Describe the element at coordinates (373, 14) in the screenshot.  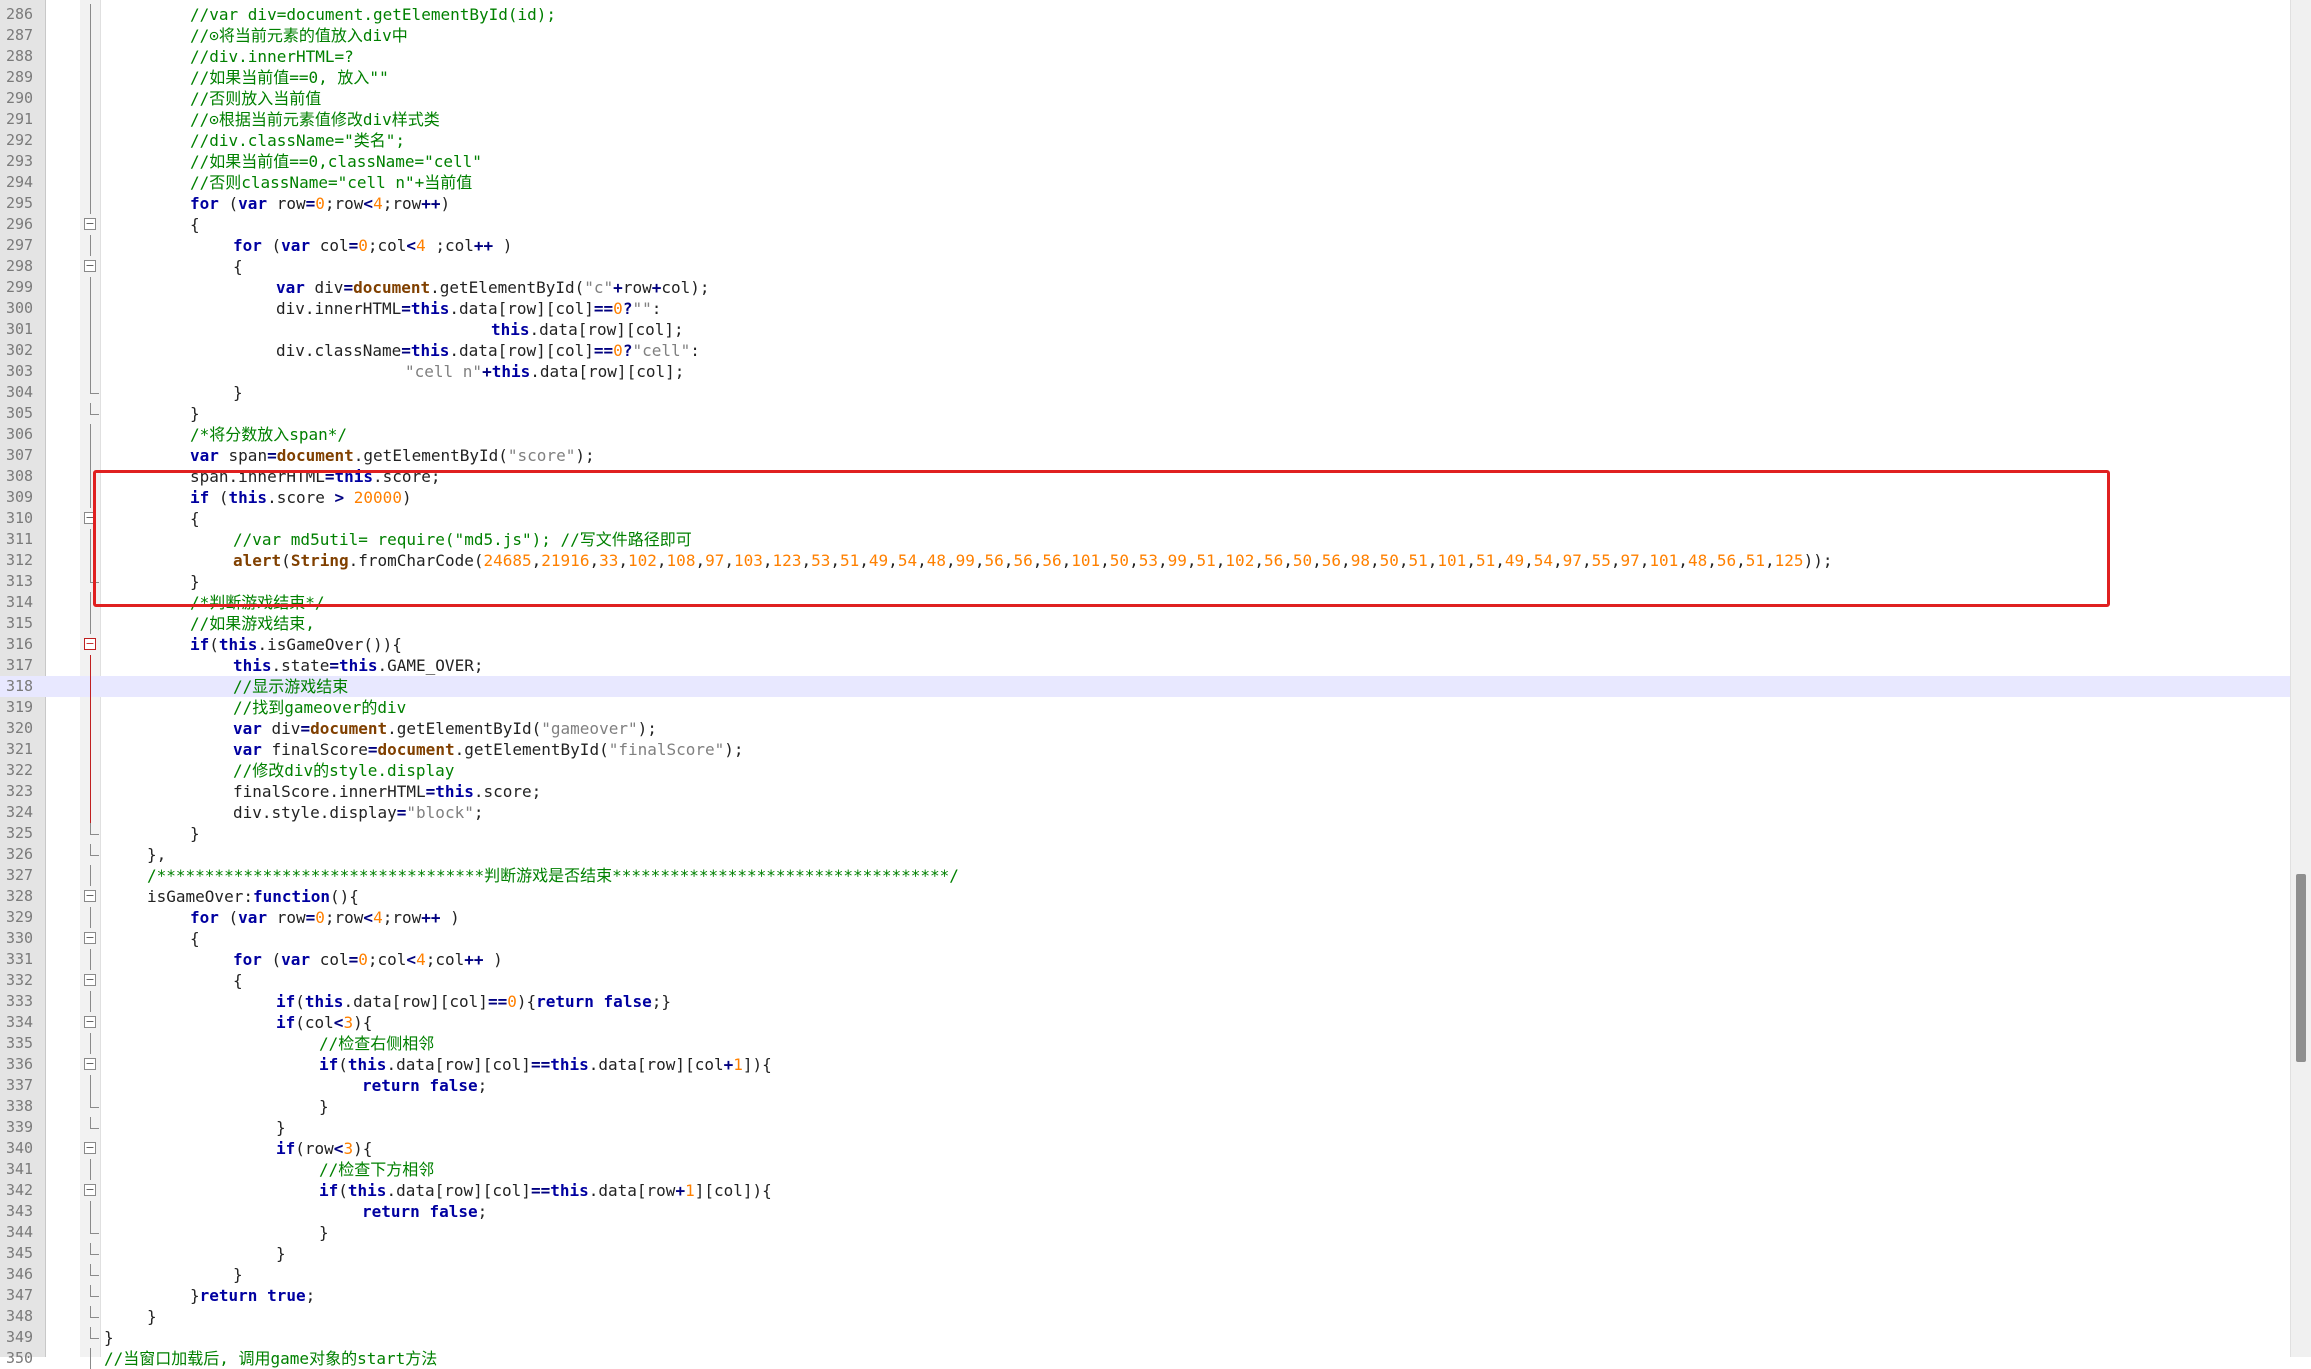
I see `code-text: //var div=document.getElementById(id);` at that location.